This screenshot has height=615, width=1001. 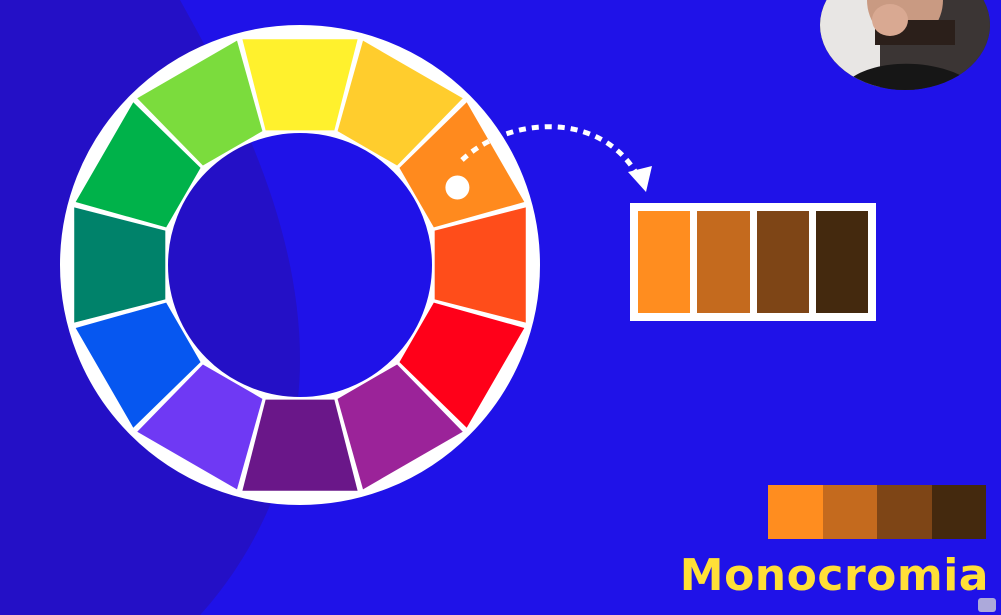 I want to click on player-control-icon, so click(x=987, y=605).